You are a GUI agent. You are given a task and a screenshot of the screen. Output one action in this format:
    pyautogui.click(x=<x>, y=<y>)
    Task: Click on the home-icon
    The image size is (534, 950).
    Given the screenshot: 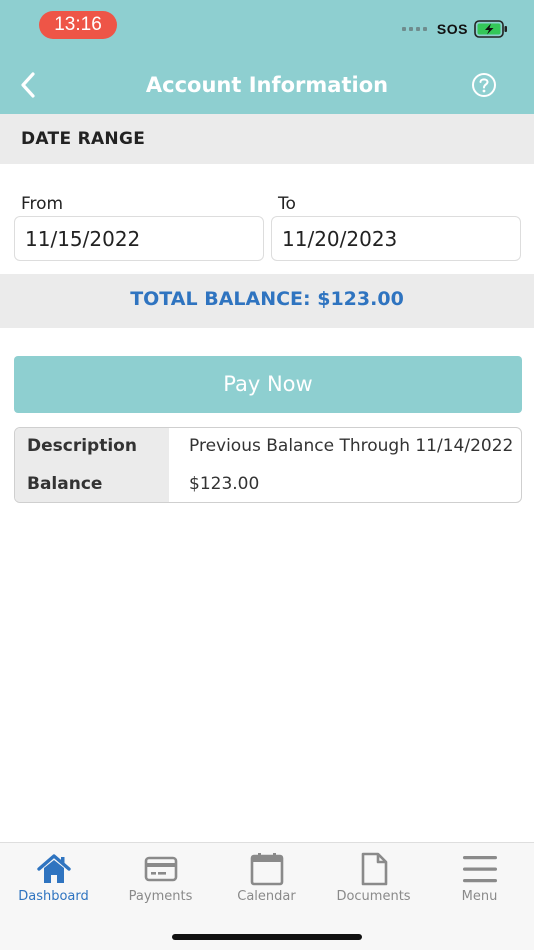 What is the action you would take?
    pyautogui.click(x=53, y=868)
    